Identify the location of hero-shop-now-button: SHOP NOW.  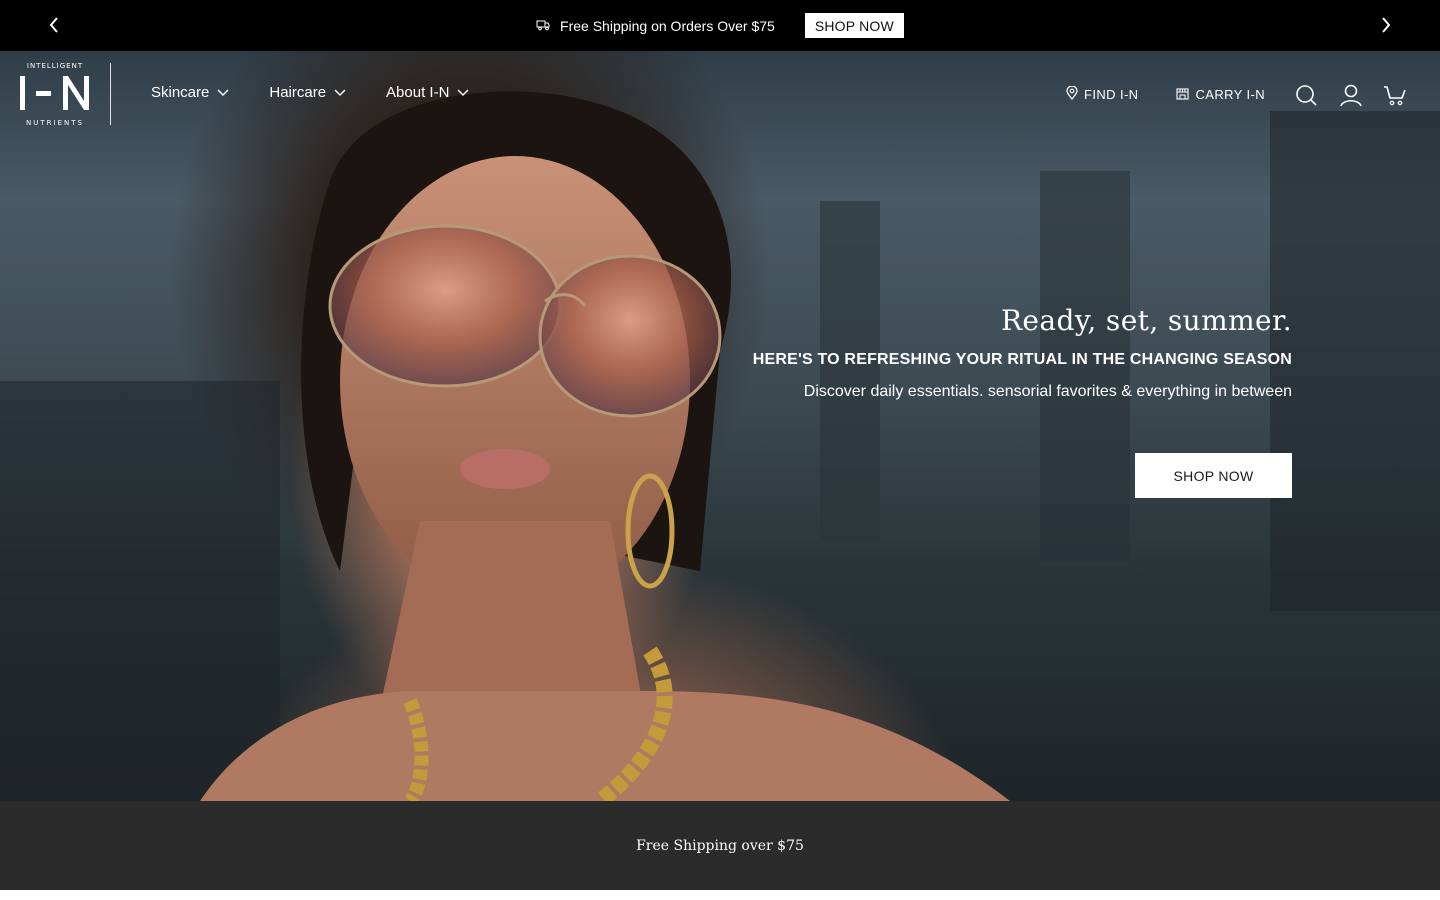
(1213, 475).